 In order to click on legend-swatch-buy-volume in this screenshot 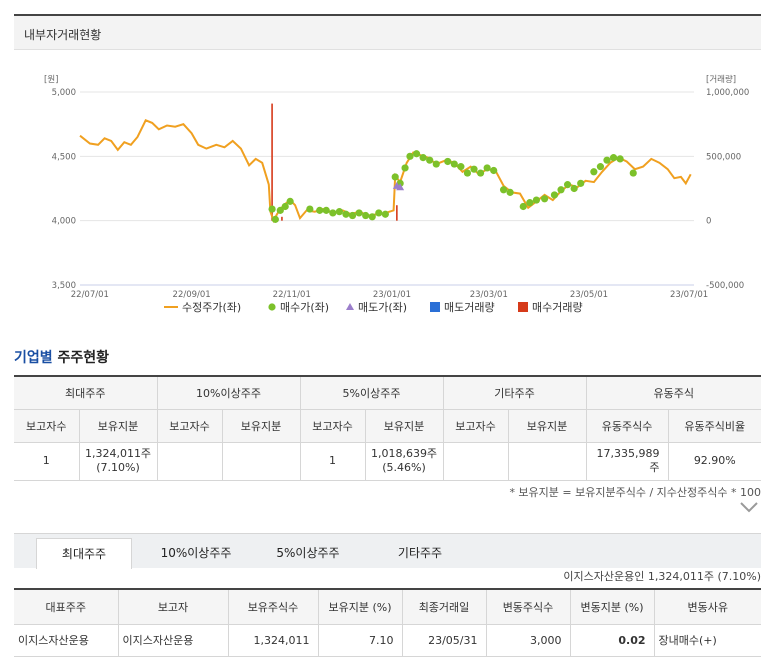, I will do `click(523, 307)`.